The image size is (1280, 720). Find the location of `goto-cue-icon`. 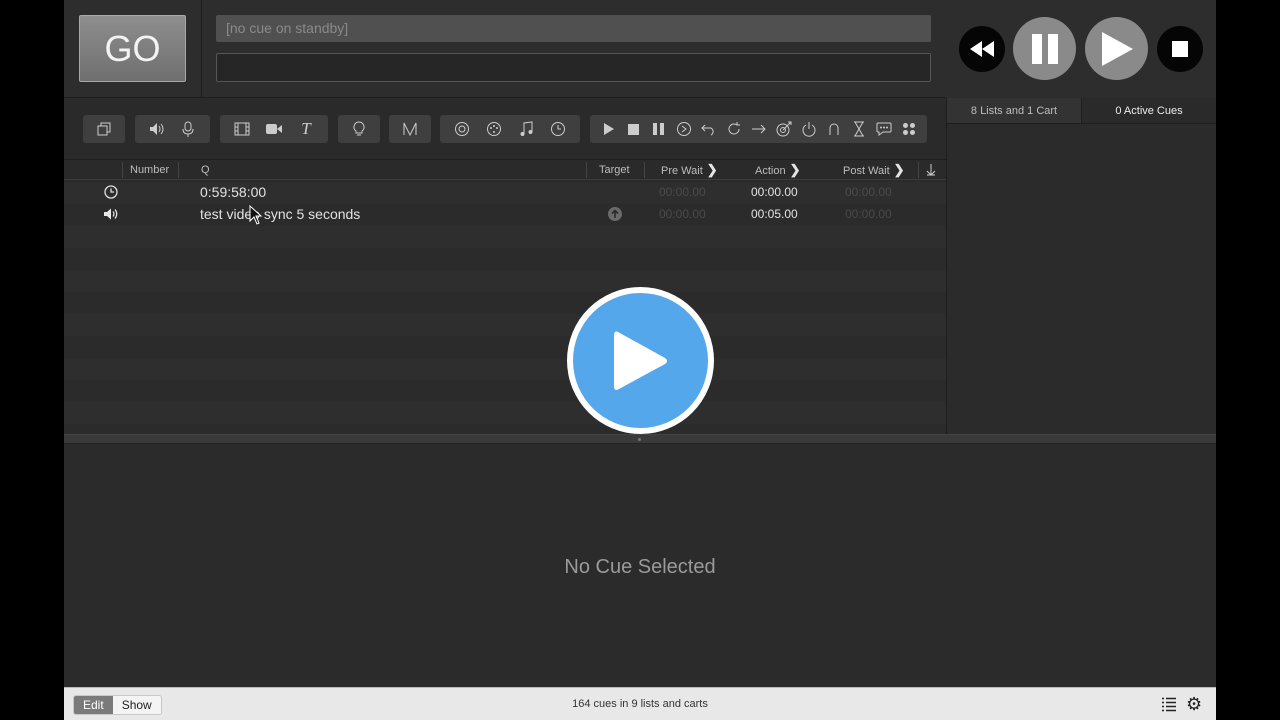

goto-cue-icon is located at coordinates (759, 129).